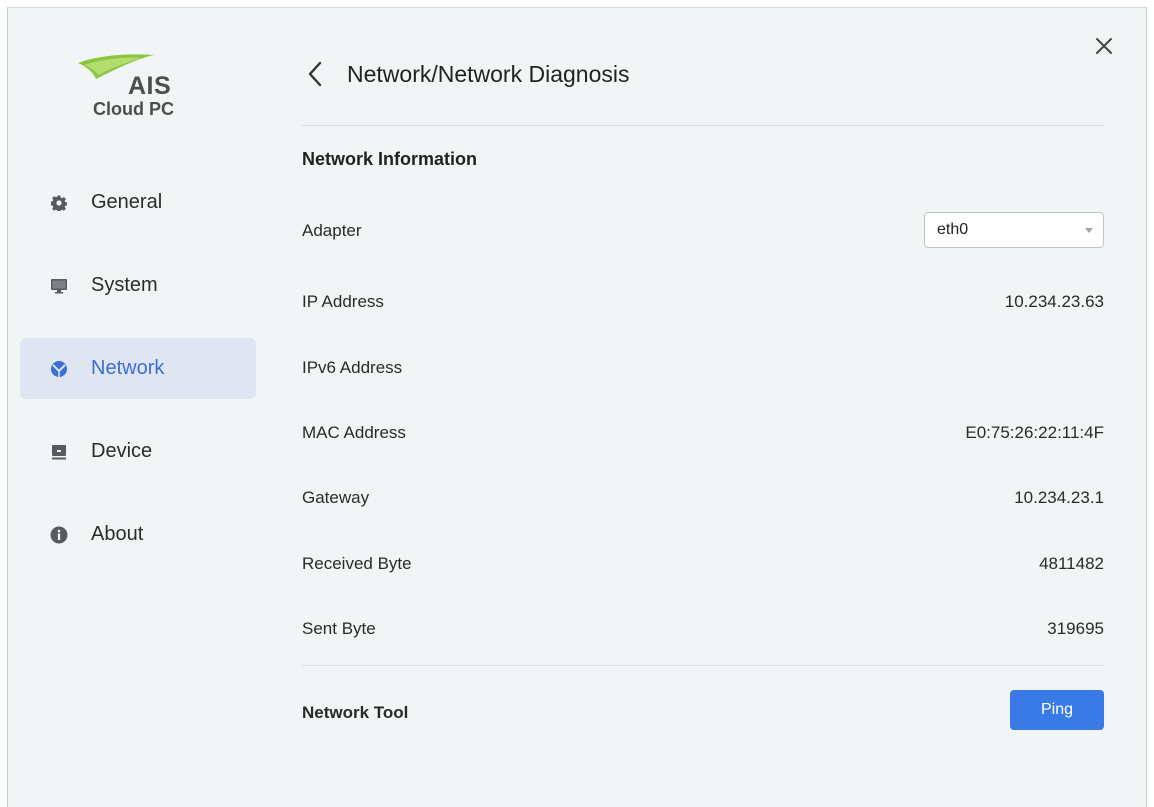  I want to click on ipv6-address-label: IPv6 Address, so click(352, 367).